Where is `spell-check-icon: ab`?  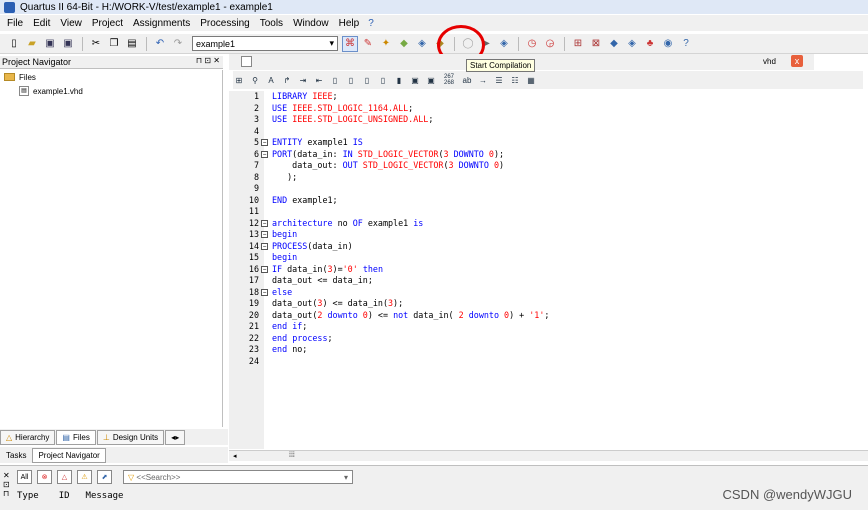
spell-check-icon: ab is located at coordinates (467, 80).